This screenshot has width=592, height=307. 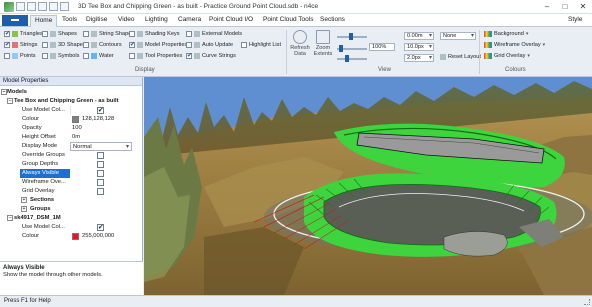 What do you see at coordinates (155, 56) in the screenshot?
I see `tool-properties-toggle: Tool Properties` at bounding box center [155, 56].